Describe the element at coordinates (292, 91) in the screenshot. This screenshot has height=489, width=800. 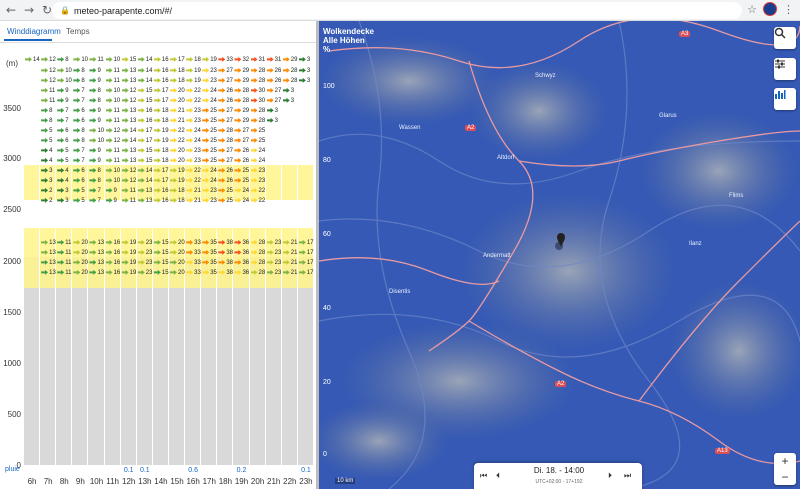
I see `wind-speed: 3` at that location.